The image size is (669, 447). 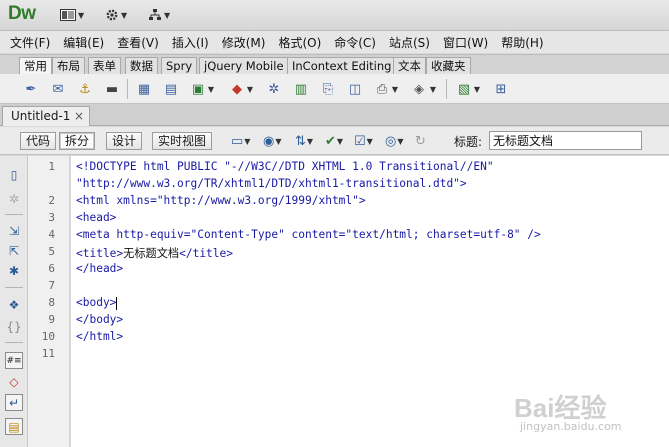 I want to click on visual-aids-button: ◎ ▼, so click(x=394, y=141).